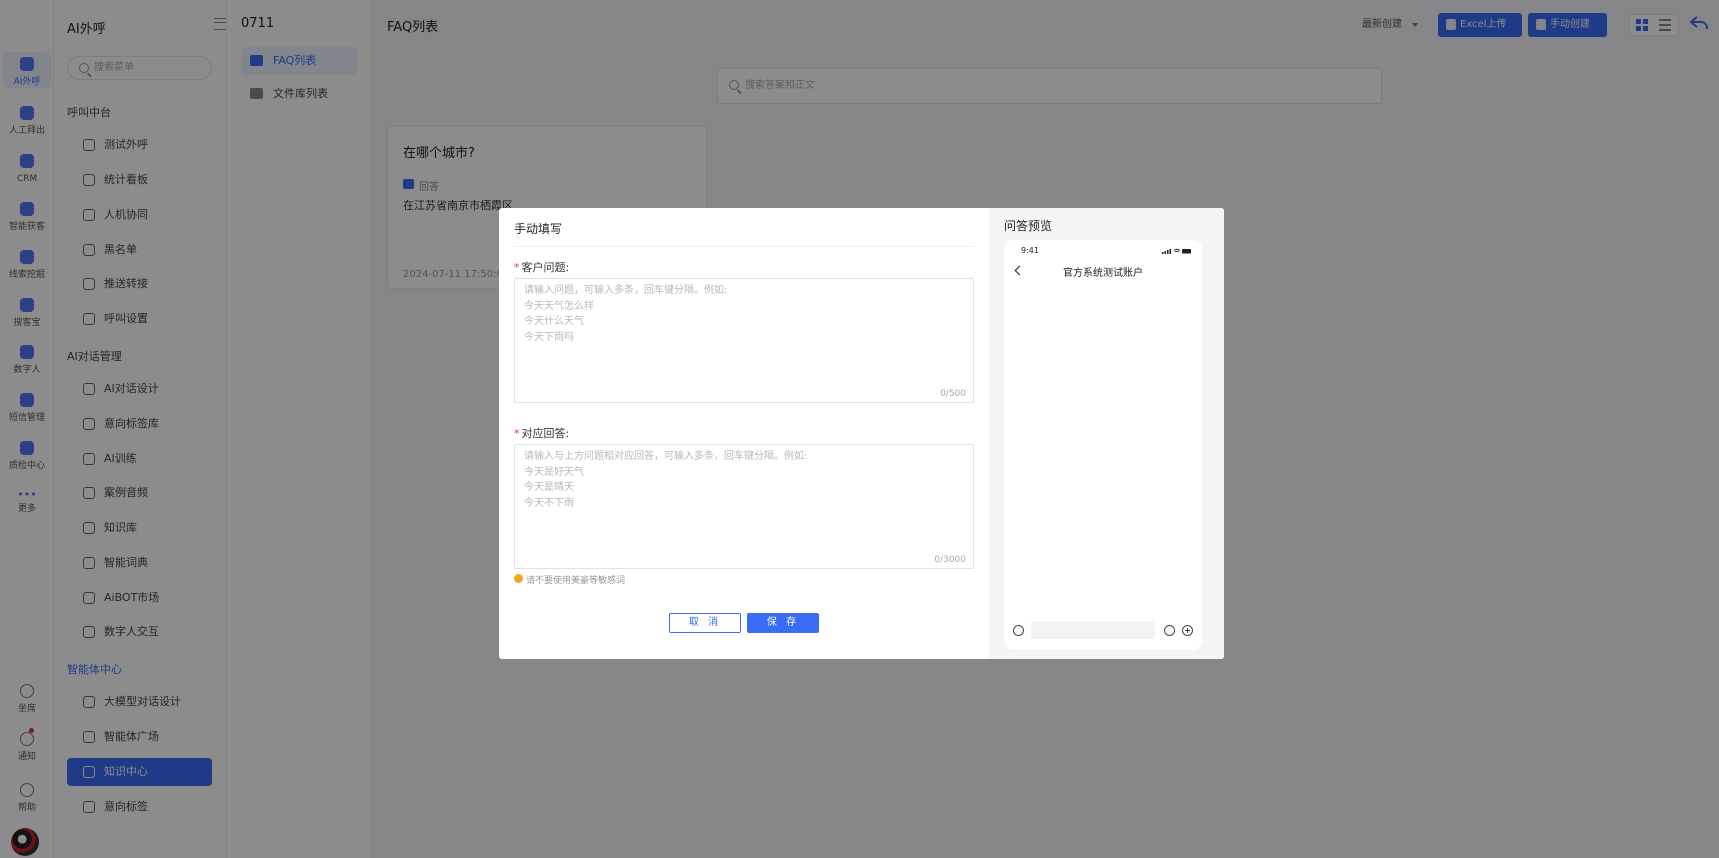 Image resolution: width=1719 pixels, height=858 pixels. Describe the element at coordinates (1093, 630) in the screenshot. I see `phone-chat-input` at that location.